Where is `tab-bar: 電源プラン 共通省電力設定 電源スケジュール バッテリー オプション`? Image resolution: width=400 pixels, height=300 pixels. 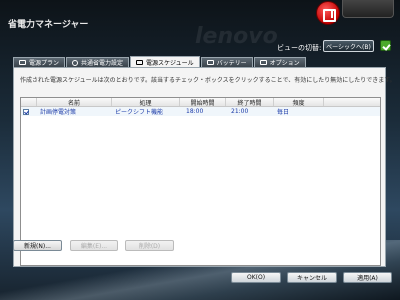 tab-bar: 電源プラン 共通省電力設定 電源スケジュール バッテリー オプション is located at coordinates (160, 61).